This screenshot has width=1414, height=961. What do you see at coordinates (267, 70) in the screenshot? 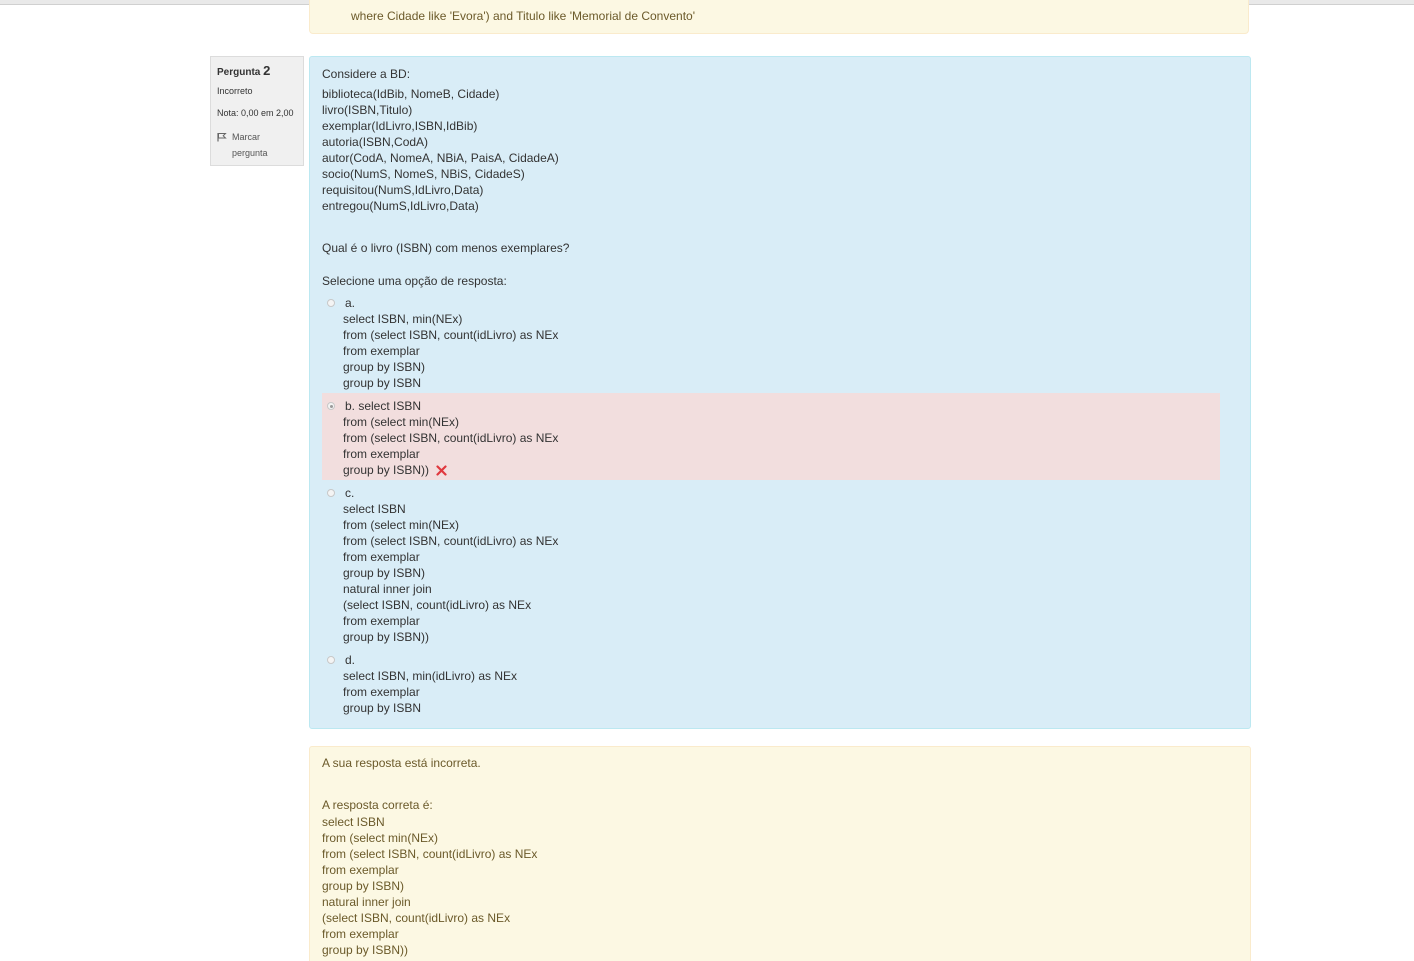
I see `question-number-value: 2` at bounding box center [267, 70].